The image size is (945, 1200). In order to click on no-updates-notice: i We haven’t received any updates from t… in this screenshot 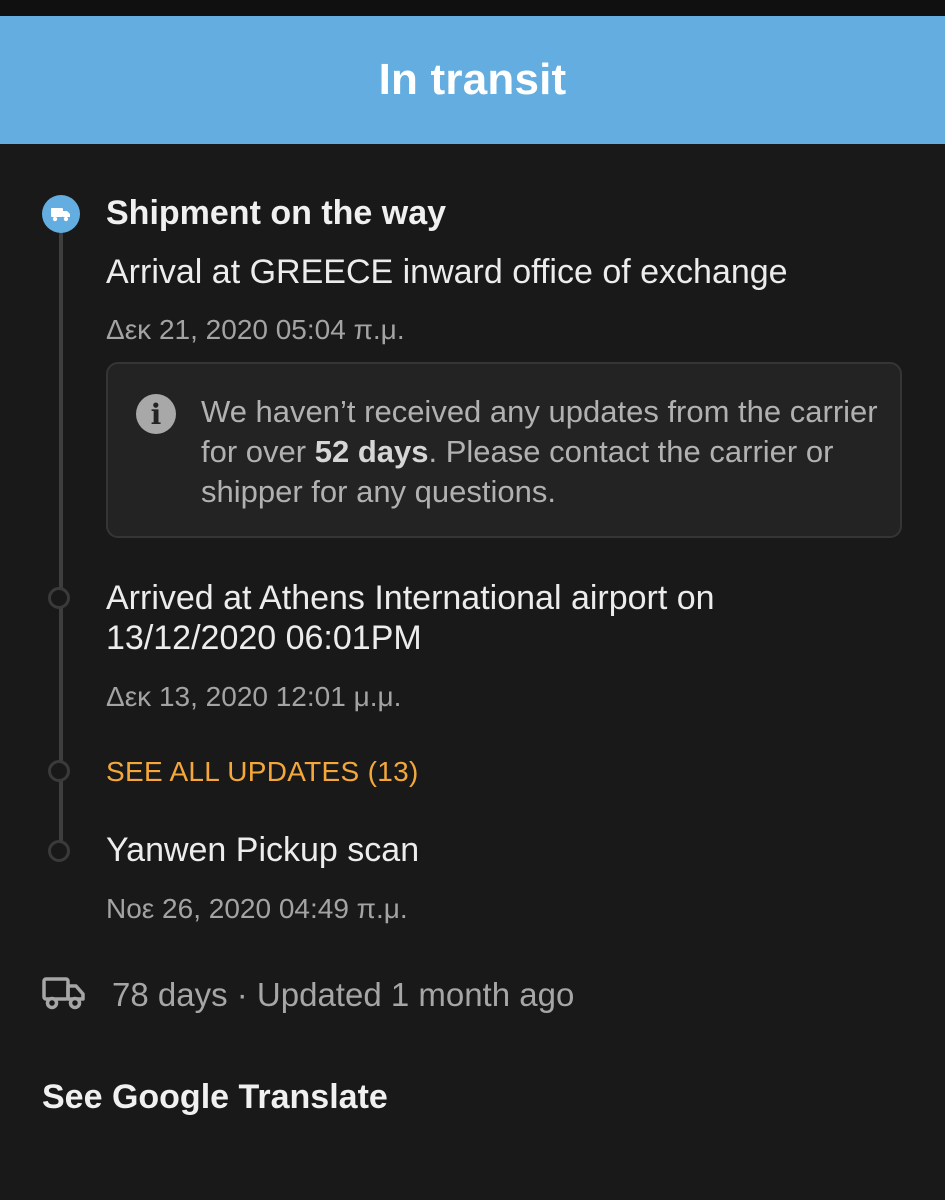, I will do `click(504, 450)`.